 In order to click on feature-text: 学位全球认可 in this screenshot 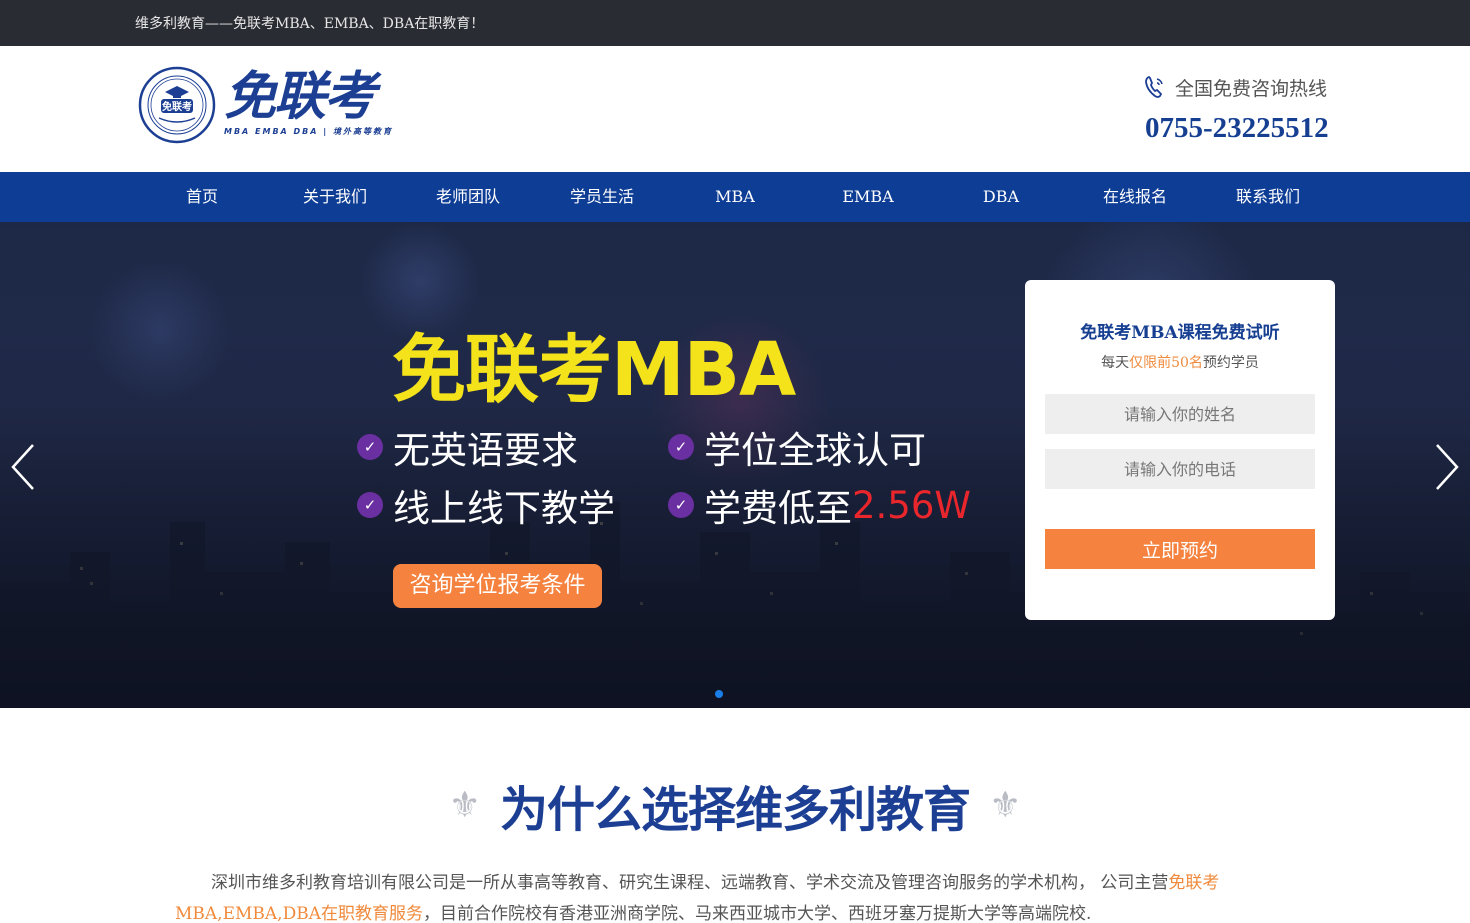, I will do `click(815, 450)`.